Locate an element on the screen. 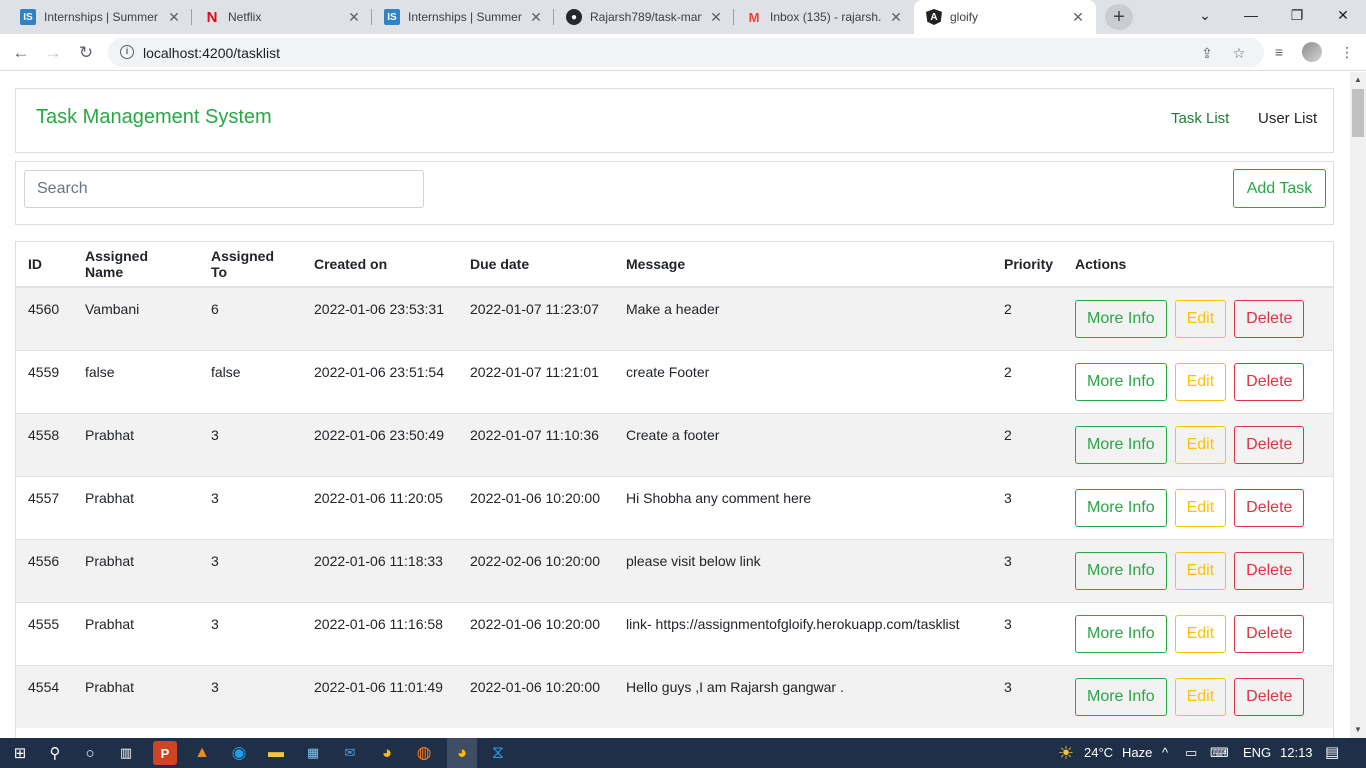 The image size is (1366, 768). vscode-icon: ⧖ is located at coordinates (498, 753).